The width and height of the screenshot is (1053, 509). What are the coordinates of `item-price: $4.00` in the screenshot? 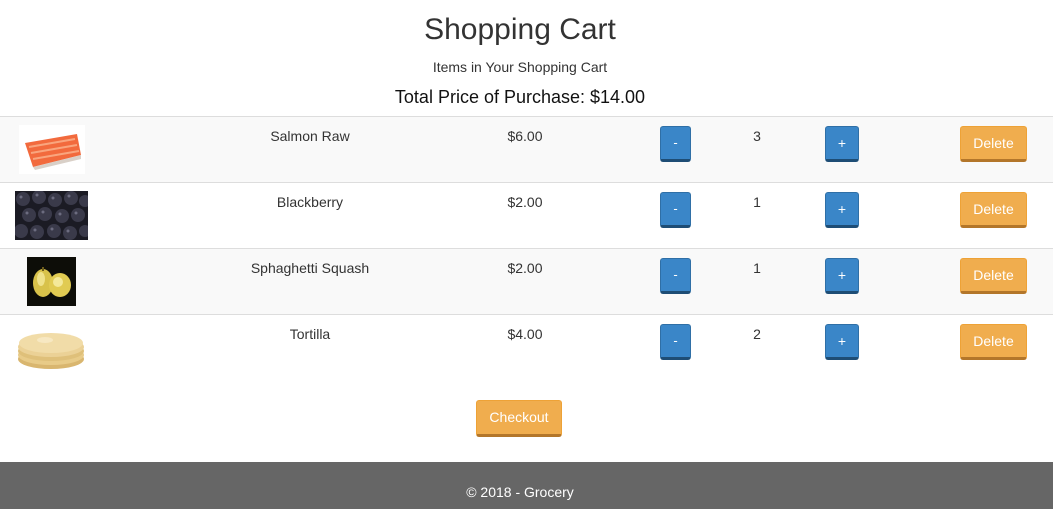 It's located at (525, 334).